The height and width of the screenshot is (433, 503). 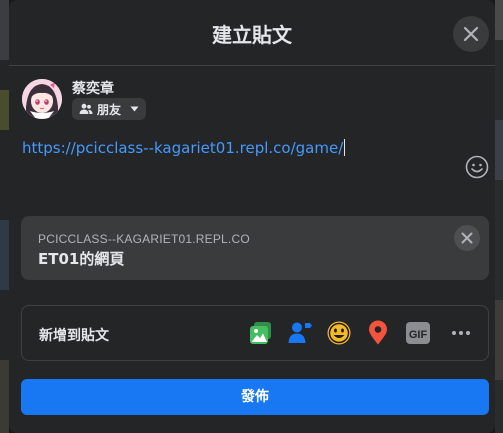 I want to click on tag-people-icon, so click(x=300, y=332).